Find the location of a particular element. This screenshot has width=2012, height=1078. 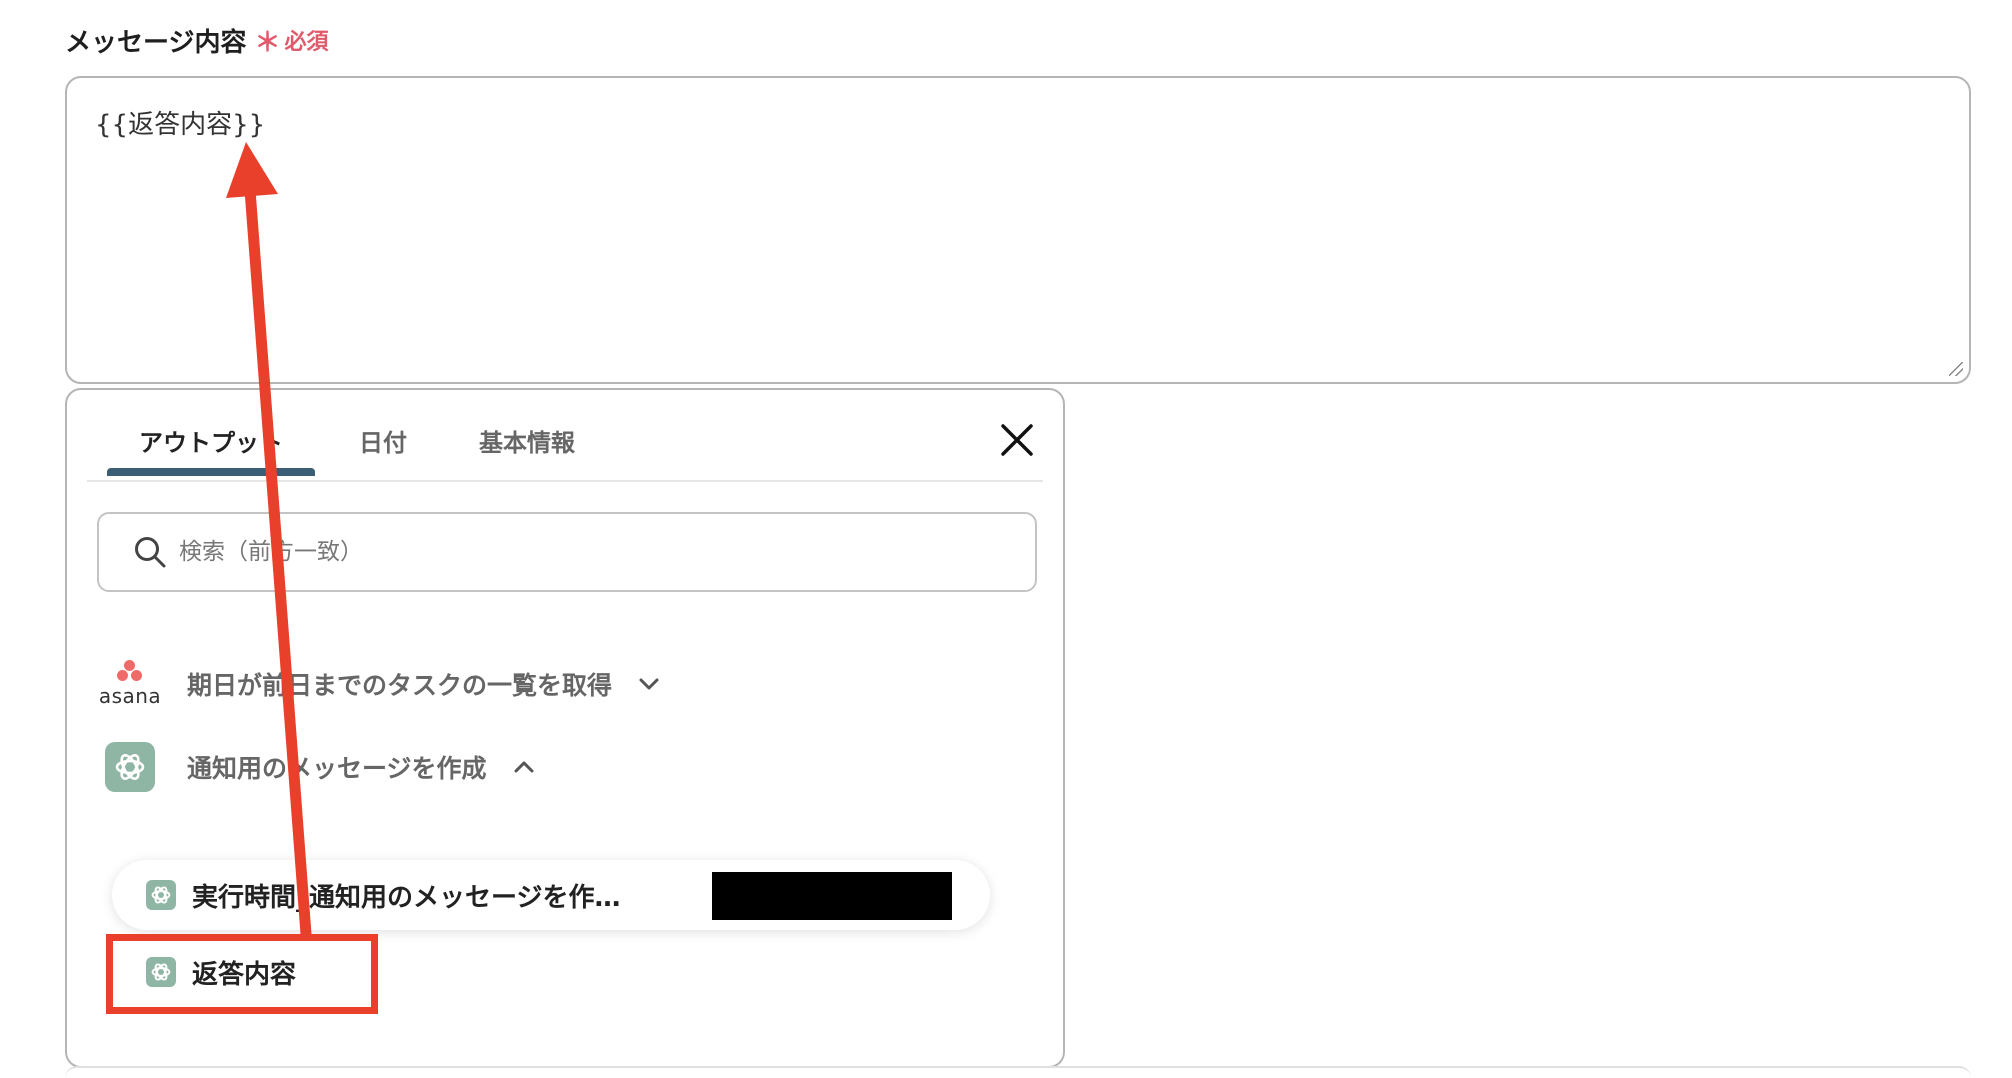

field-label-text: メッセージ内容 is located at coordinates (156, 42).